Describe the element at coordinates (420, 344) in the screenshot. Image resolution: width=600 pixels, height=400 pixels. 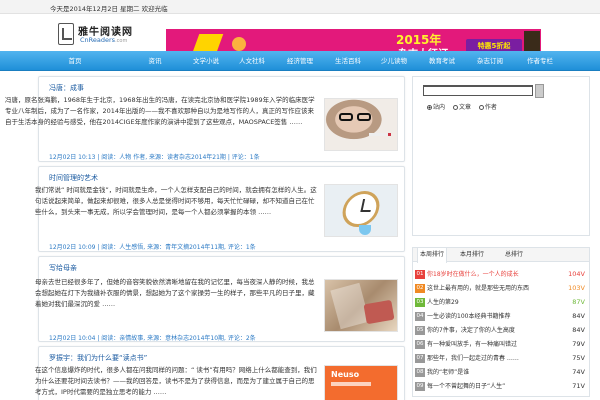
I see `rank-number: 06` at that location.